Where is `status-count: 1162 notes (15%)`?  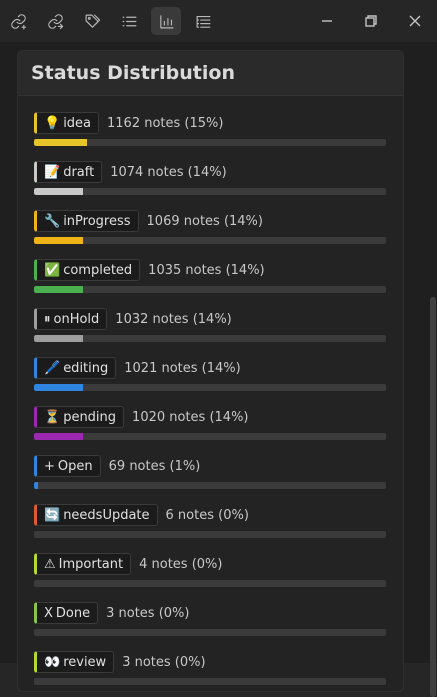
status-count: 1162 notes (15%) is located at coordinates (165, 123).